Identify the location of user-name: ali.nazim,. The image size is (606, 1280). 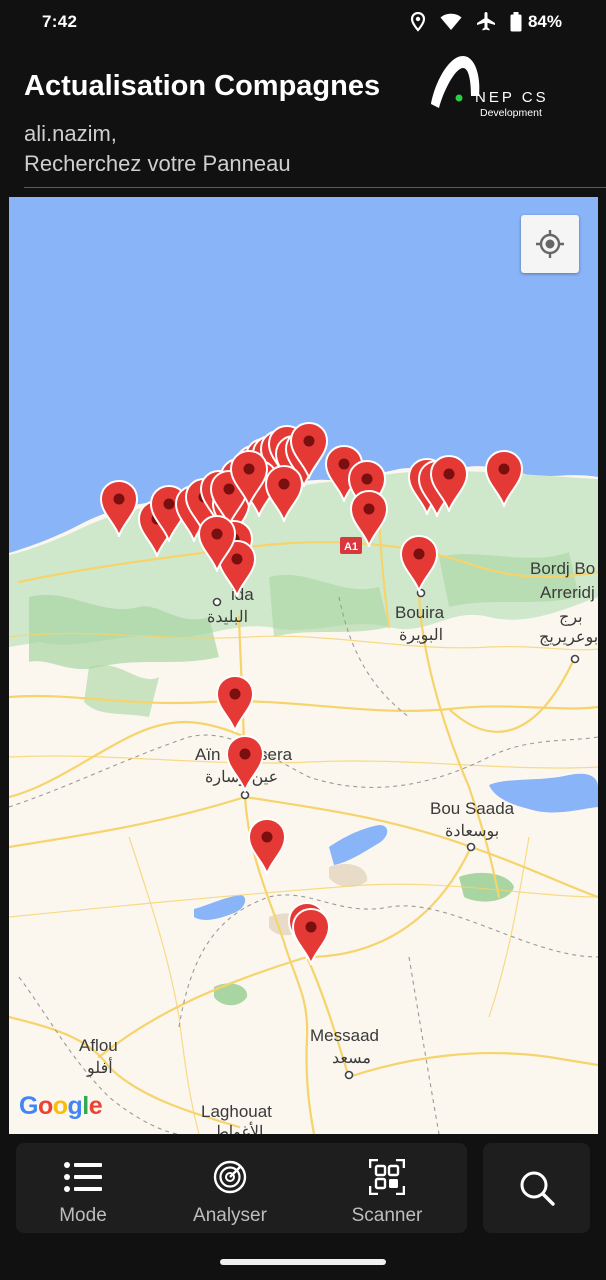
(70, 133).